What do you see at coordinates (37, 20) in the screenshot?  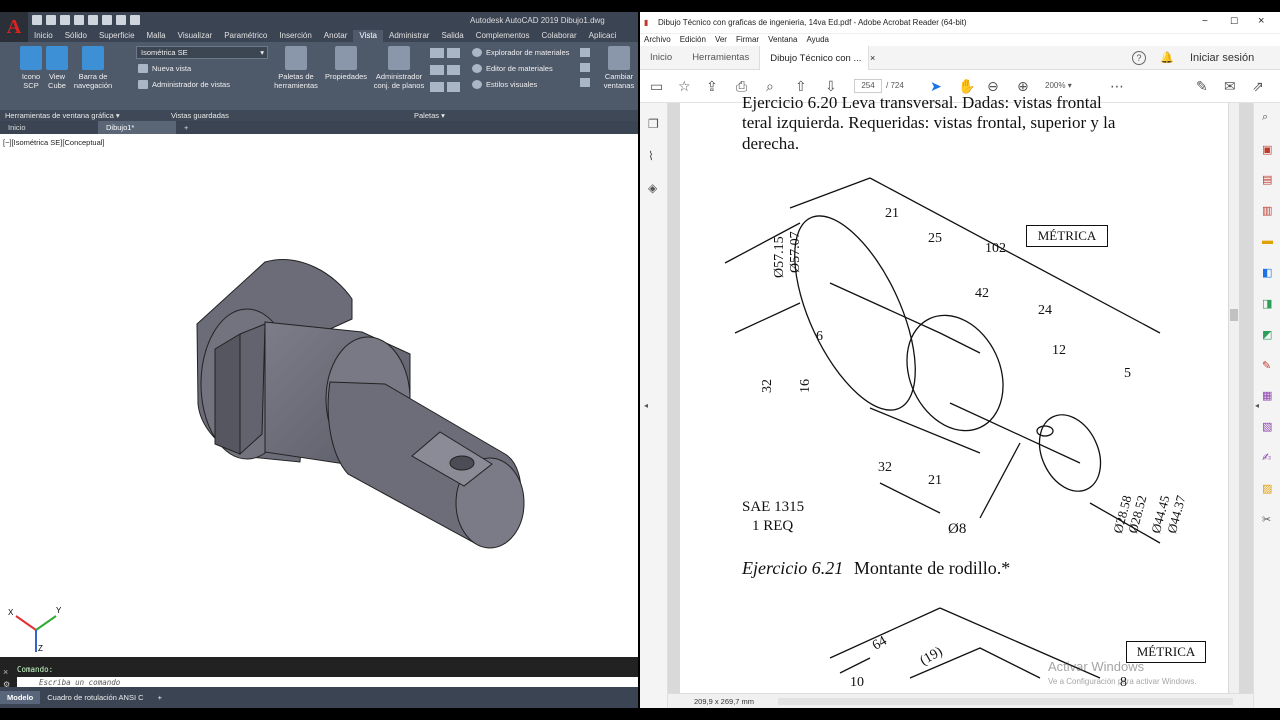 I see `new-file-icon` at bounding box center [37, 20].